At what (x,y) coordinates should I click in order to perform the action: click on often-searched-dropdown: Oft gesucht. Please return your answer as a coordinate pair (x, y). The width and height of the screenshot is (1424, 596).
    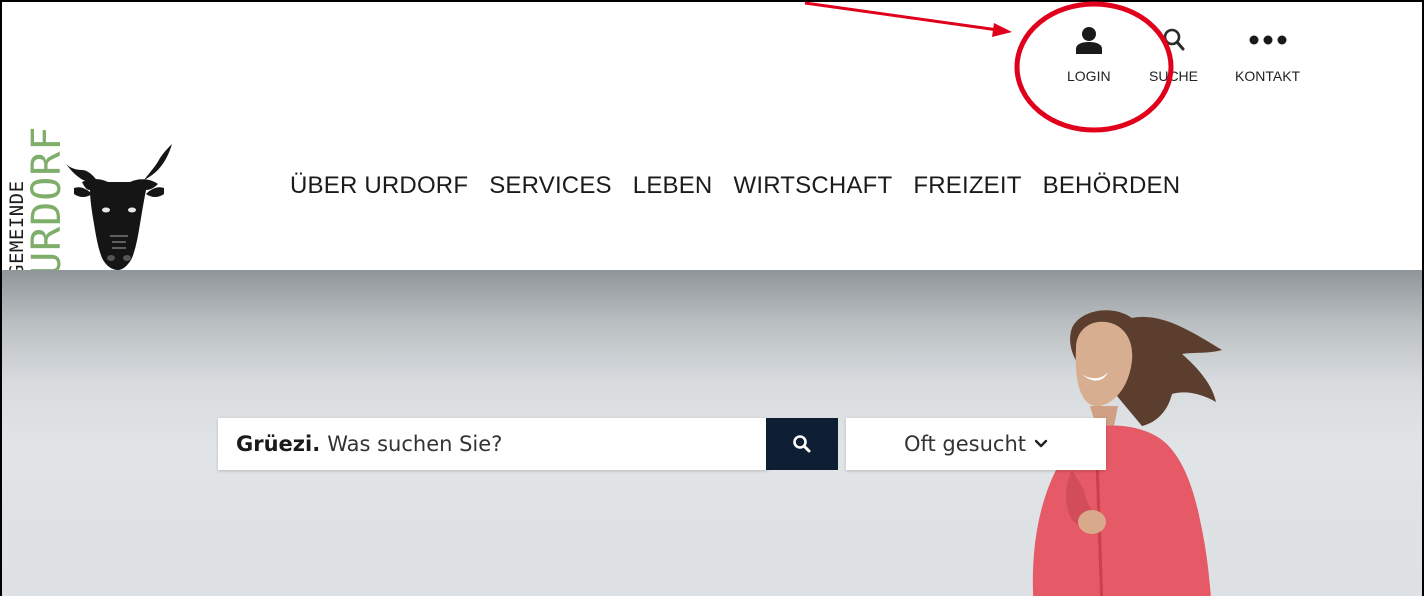
    Looking at the image, I should click on (976, 444).